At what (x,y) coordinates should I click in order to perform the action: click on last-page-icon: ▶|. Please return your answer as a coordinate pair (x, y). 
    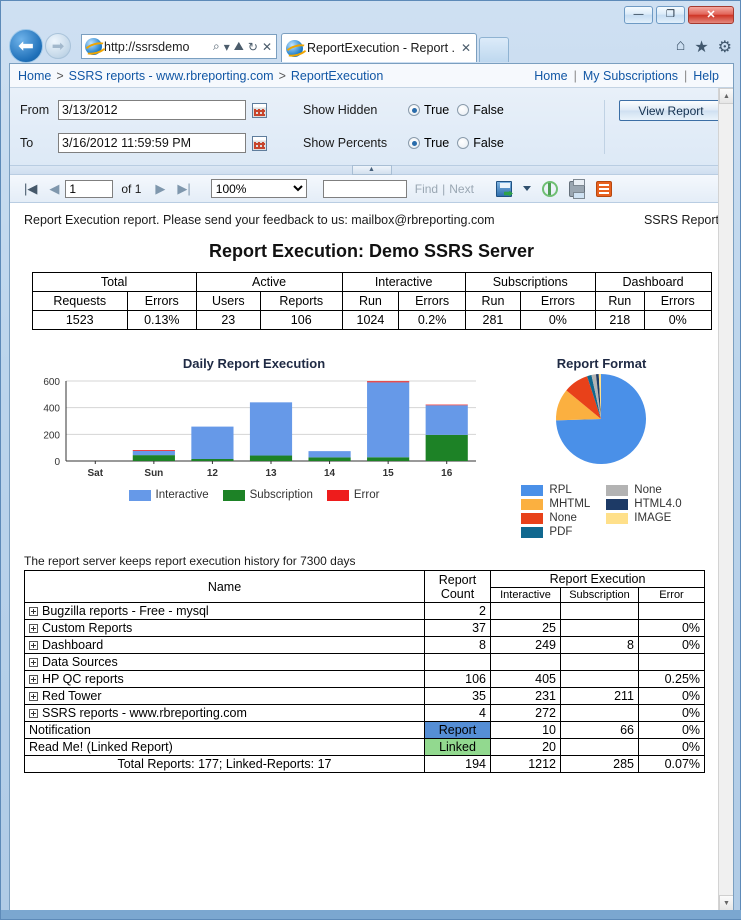
    Looking at the image, I should click on (183, 189).